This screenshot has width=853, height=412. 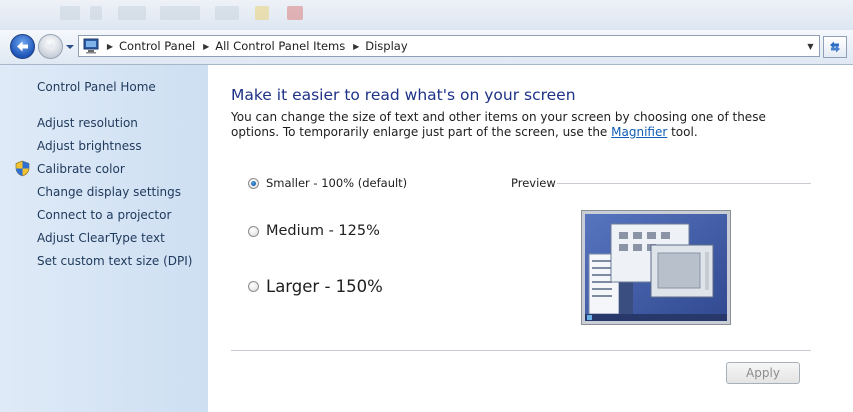 I want to click on refresh-button, so click(x=835, y=47).